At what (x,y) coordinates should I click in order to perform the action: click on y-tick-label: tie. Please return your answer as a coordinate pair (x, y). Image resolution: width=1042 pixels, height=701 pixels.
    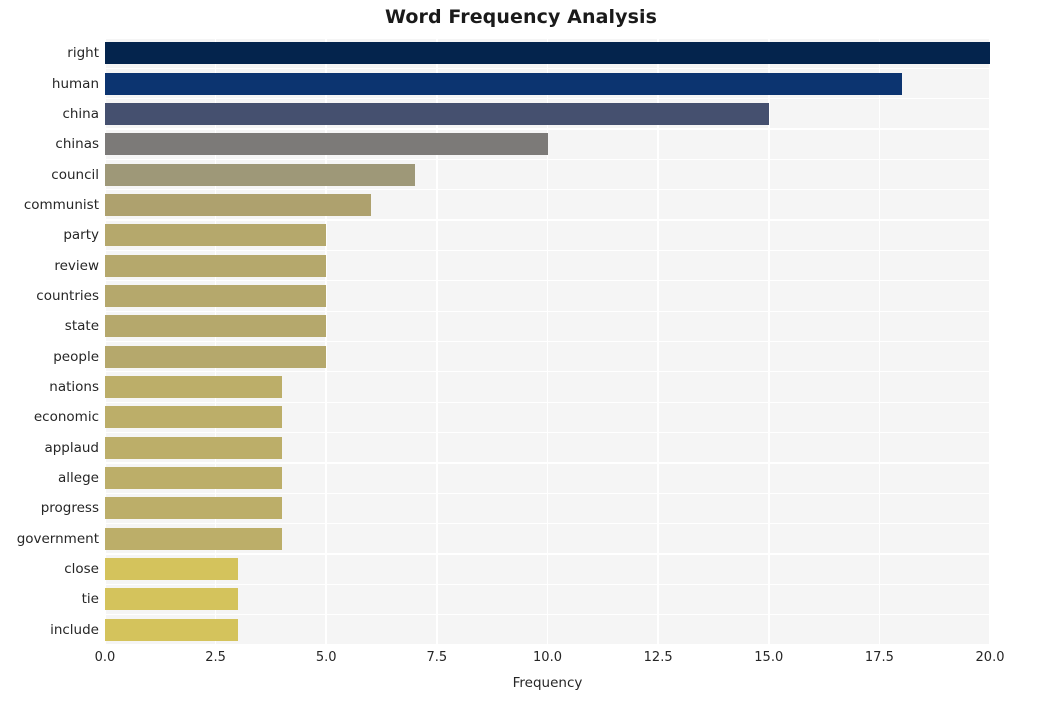
    Looking at the image, I should click on (90, 599).